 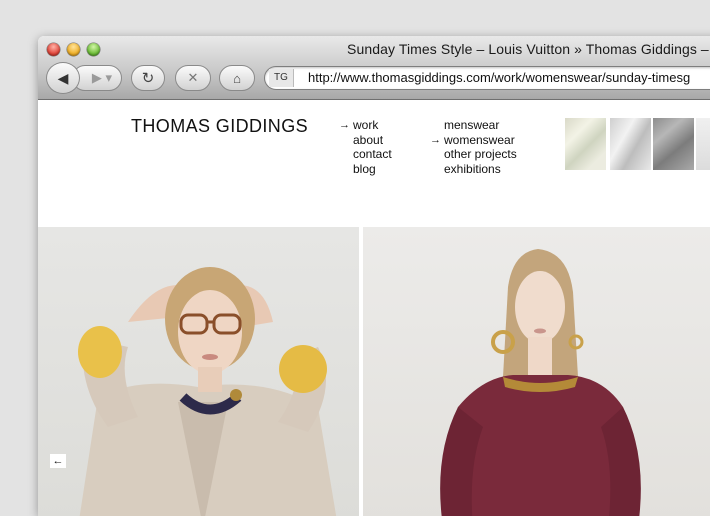 I want to click on favicon: TG, so click(x=281, y=78).